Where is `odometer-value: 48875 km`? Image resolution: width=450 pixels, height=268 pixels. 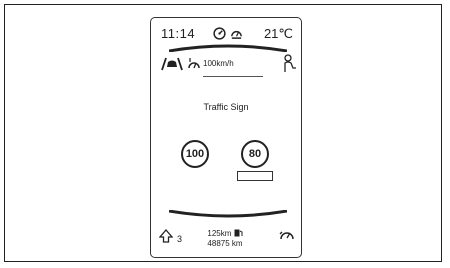
odometer-value: 48875 km is located at coordinates (225, 243).